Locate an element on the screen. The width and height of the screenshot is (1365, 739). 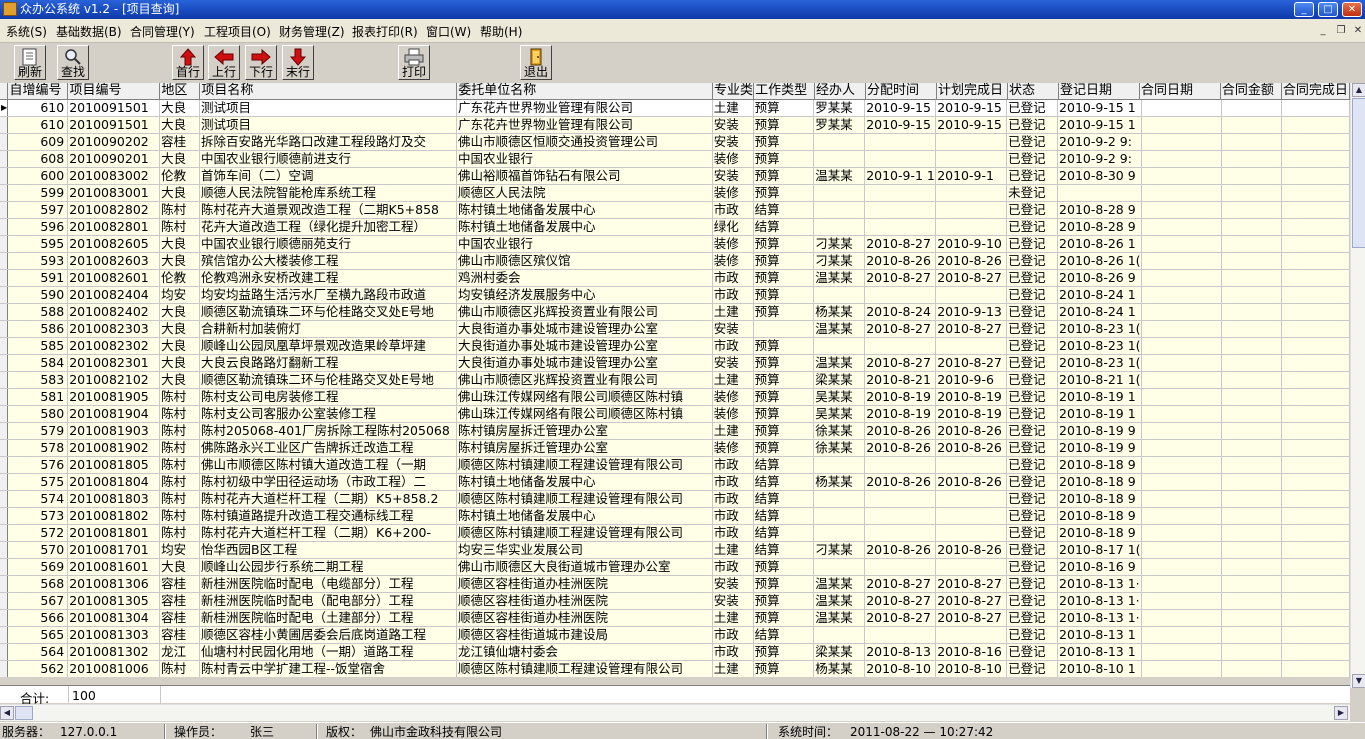
cell-seq: 595 is located at coordinates (38, 244).